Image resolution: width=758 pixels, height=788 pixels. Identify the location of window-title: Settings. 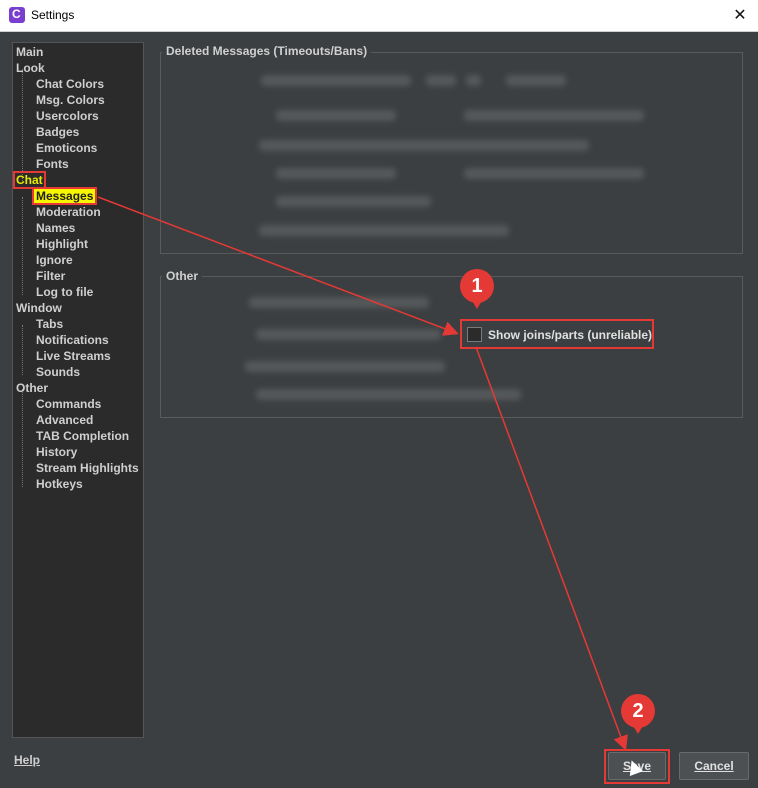
(53, 15).